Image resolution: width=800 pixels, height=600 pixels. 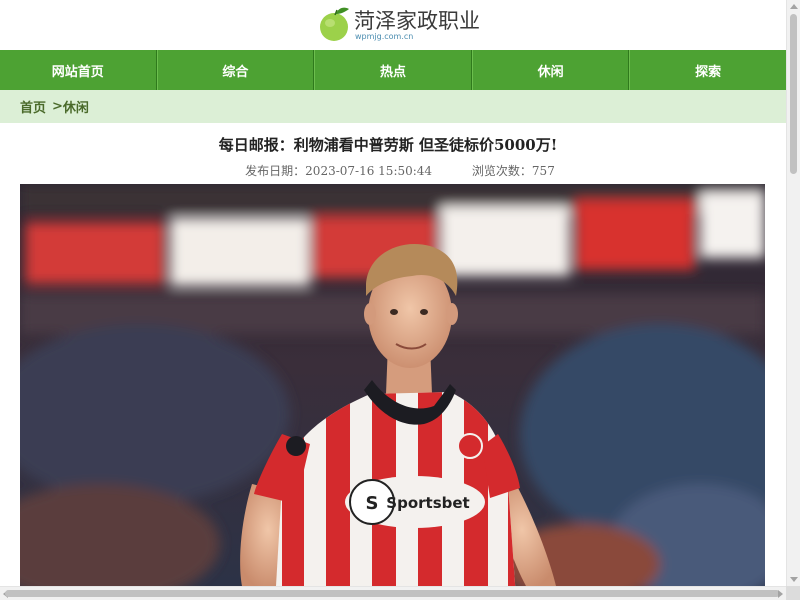 I want to click on site-domain: wpmjg.com.cn, so click(x=384, y=36).